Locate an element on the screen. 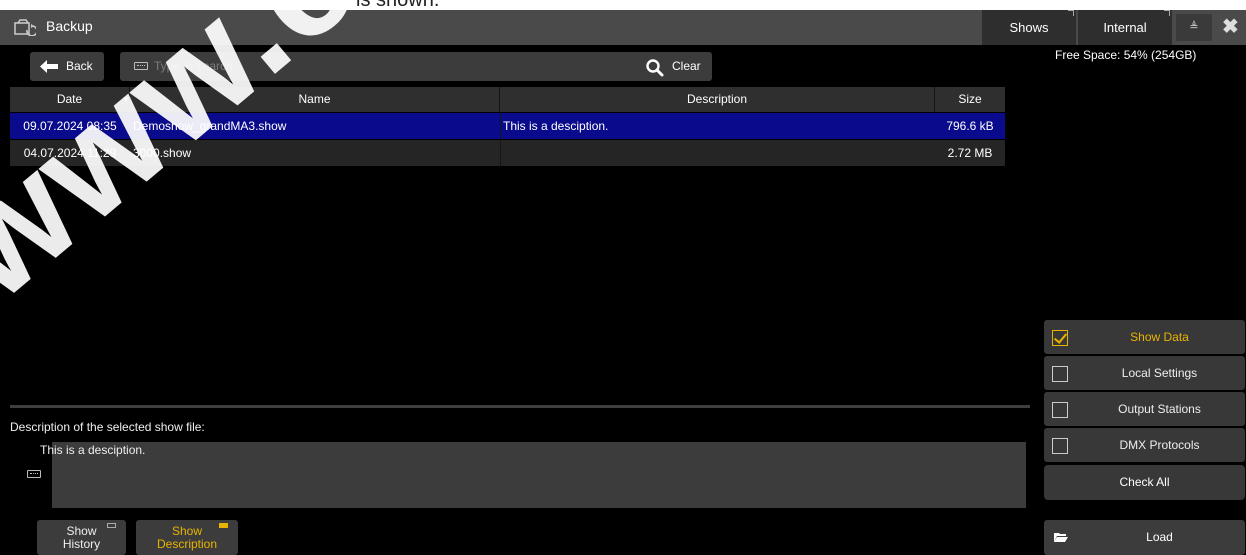  table-header: Date ▼ Name Description Size is located at coordinates (507, 99).